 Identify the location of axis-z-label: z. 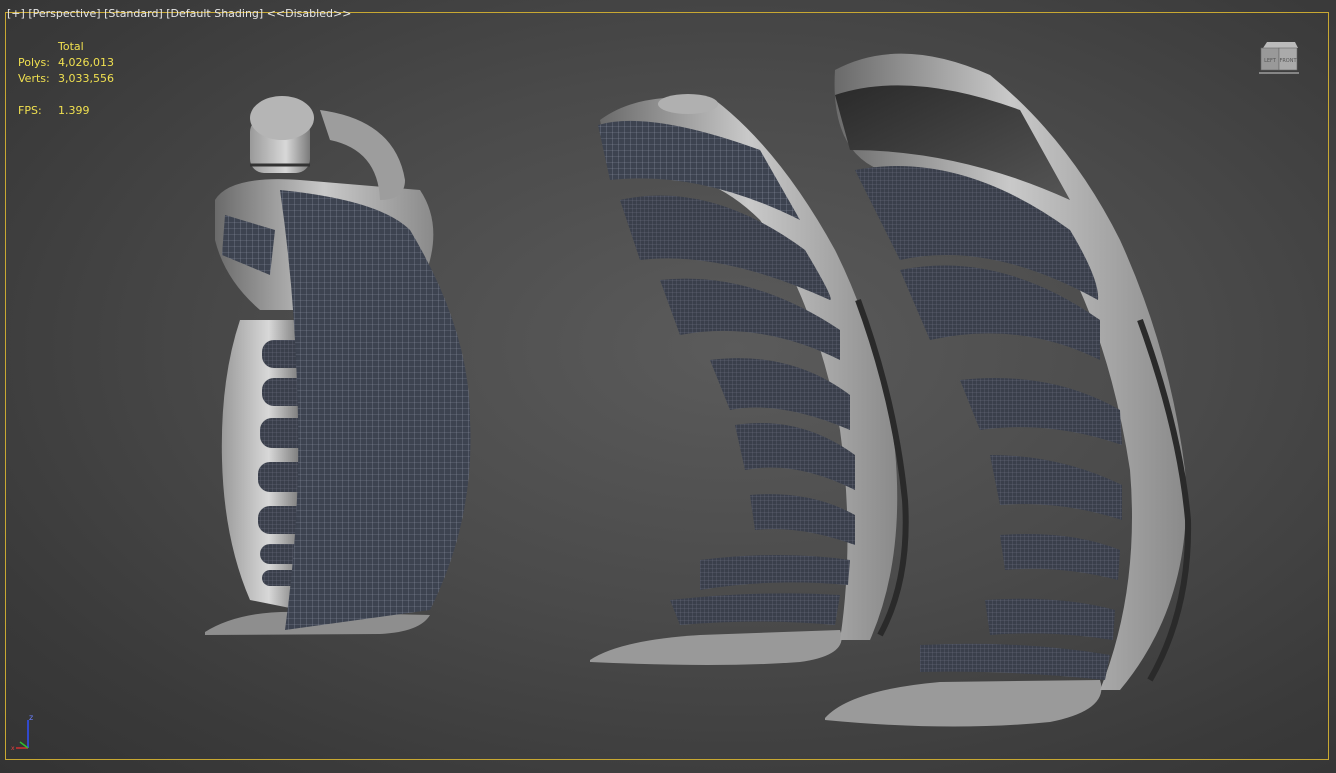
(31, 717).